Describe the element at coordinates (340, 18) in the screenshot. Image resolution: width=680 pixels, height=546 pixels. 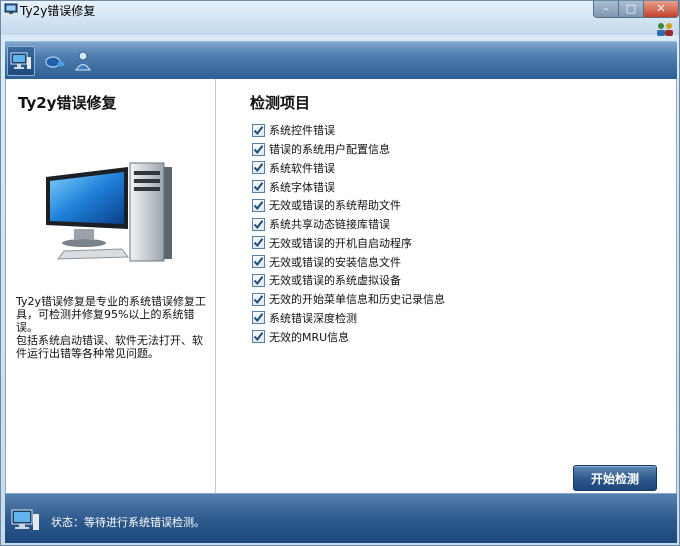
I see `title-bar: Ty2y错误修复 – □ ✕` at that location.